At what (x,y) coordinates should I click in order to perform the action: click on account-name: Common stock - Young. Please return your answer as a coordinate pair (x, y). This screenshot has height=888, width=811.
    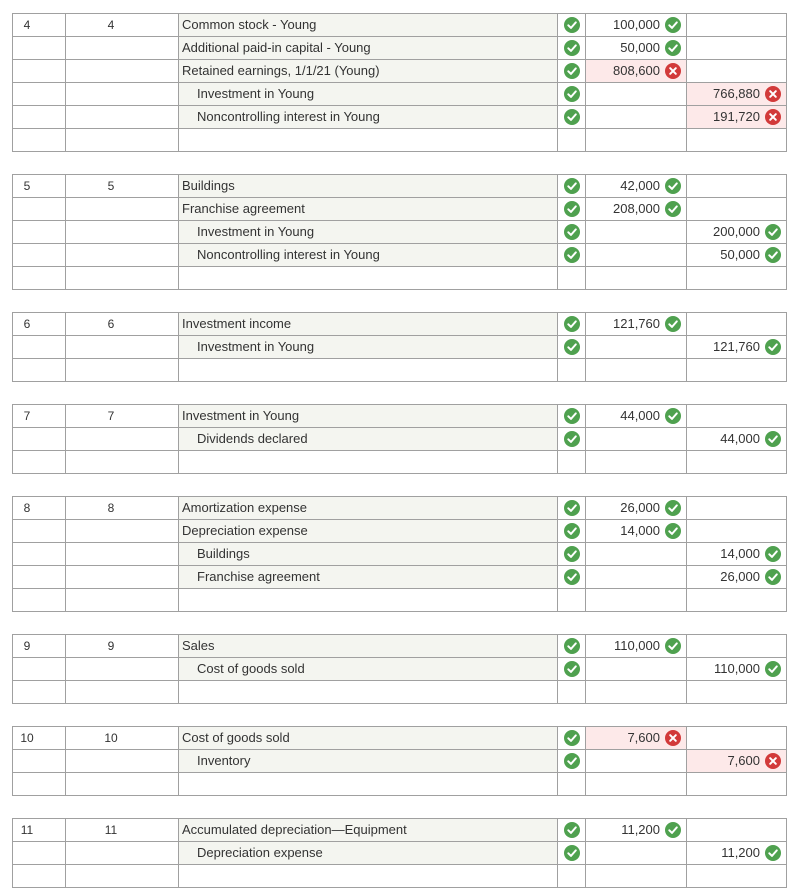
    Looking at the image, I should click on (249, 25).